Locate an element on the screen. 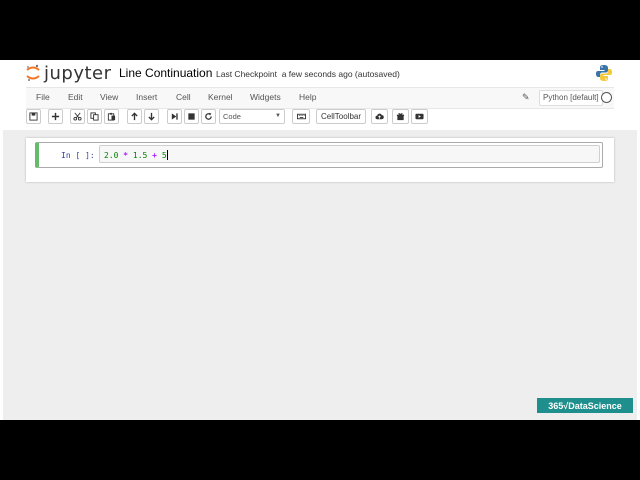 The height and width of the screenshot is (480, 640). slideshow-button is located at coordinates (419, 116).